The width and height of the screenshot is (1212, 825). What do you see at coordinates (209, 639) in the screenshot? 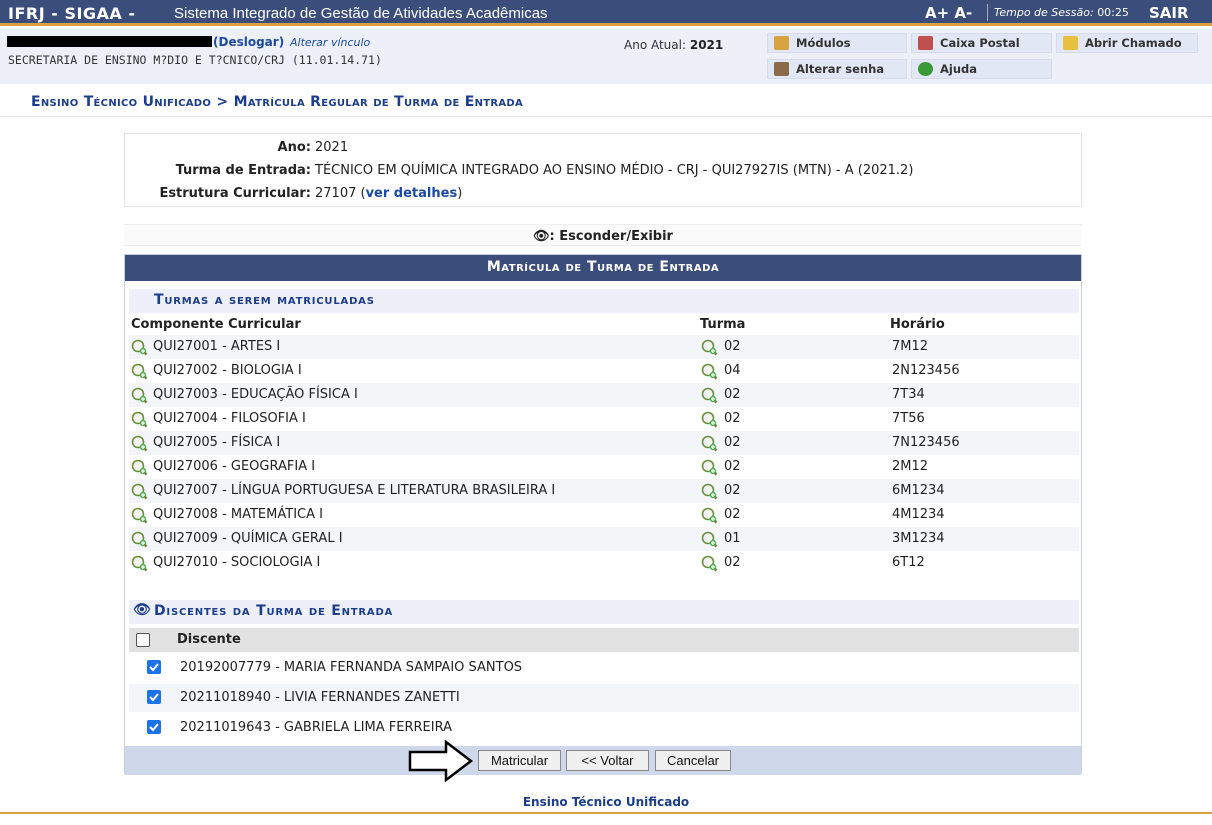
I see `discente-col: Discente` at bounding box center [209, 639].